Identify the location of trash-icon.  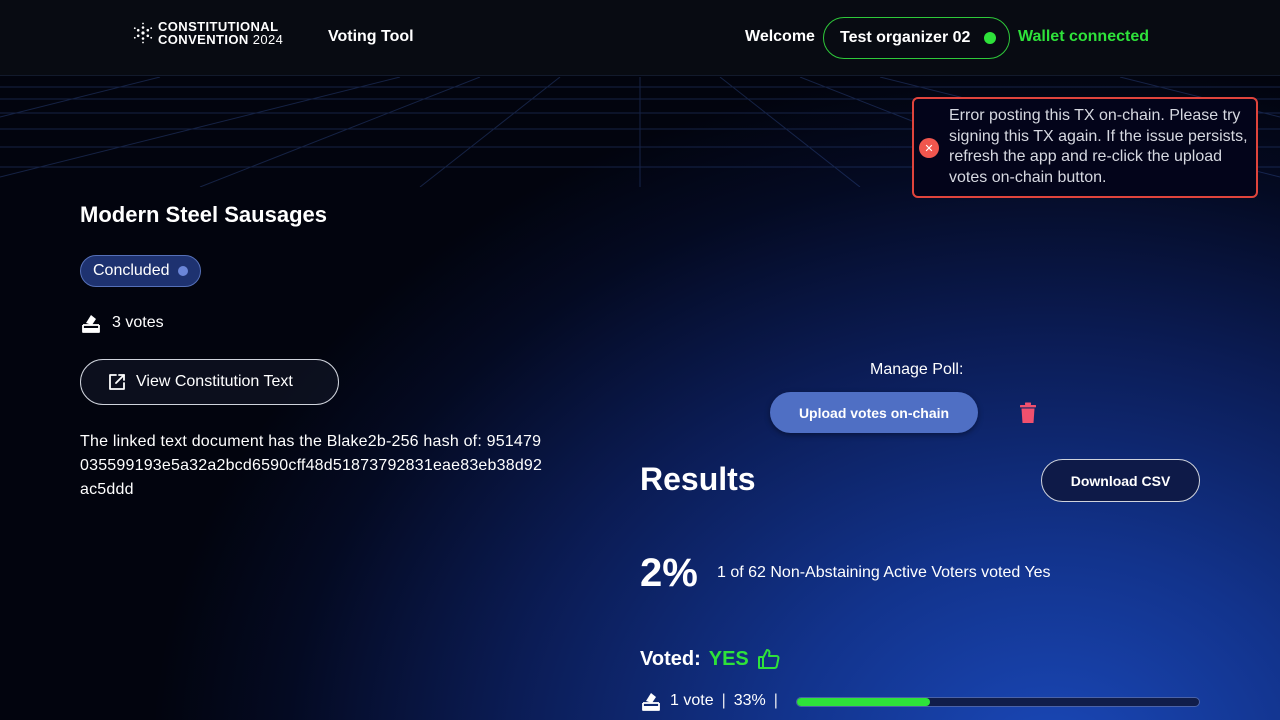
(1028, 413).